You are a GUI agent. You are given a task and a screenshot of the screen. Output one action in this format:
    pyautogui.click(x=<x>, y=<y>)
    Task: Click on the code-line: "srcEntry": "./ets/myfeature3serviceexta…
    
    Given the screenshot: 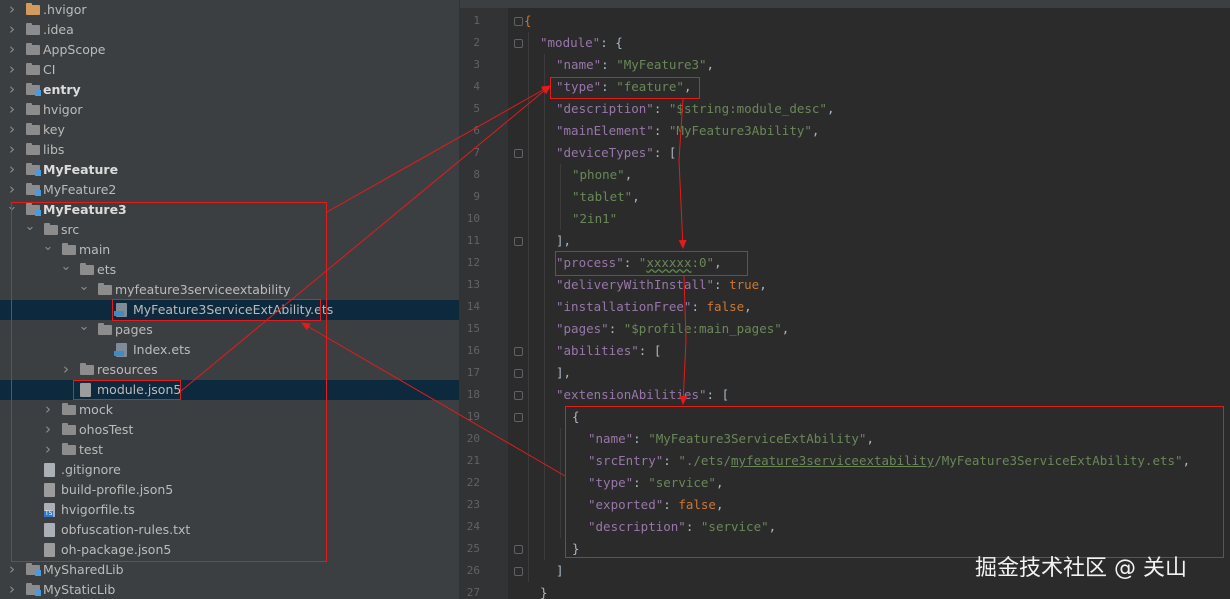 What is the action you would take?
    pyautogui.click(x=889, y=461)
    